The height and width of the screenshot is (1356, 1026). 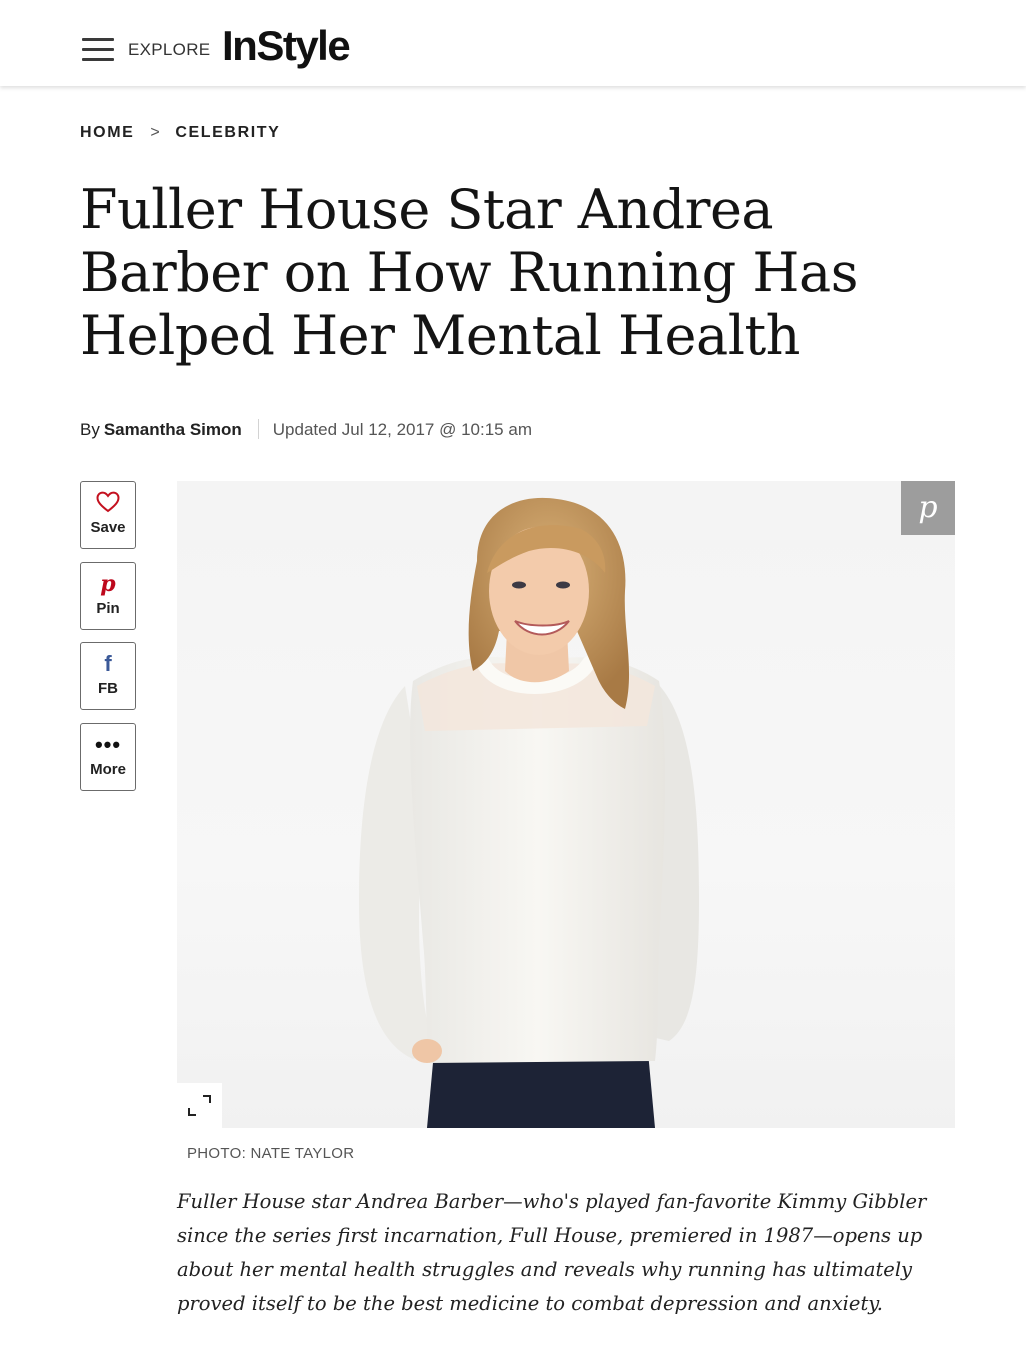 What do you see at coordinates (108, 744) in the screenshot?
I see `ellipsis-icon: •••` at bounding box center [108, 744].